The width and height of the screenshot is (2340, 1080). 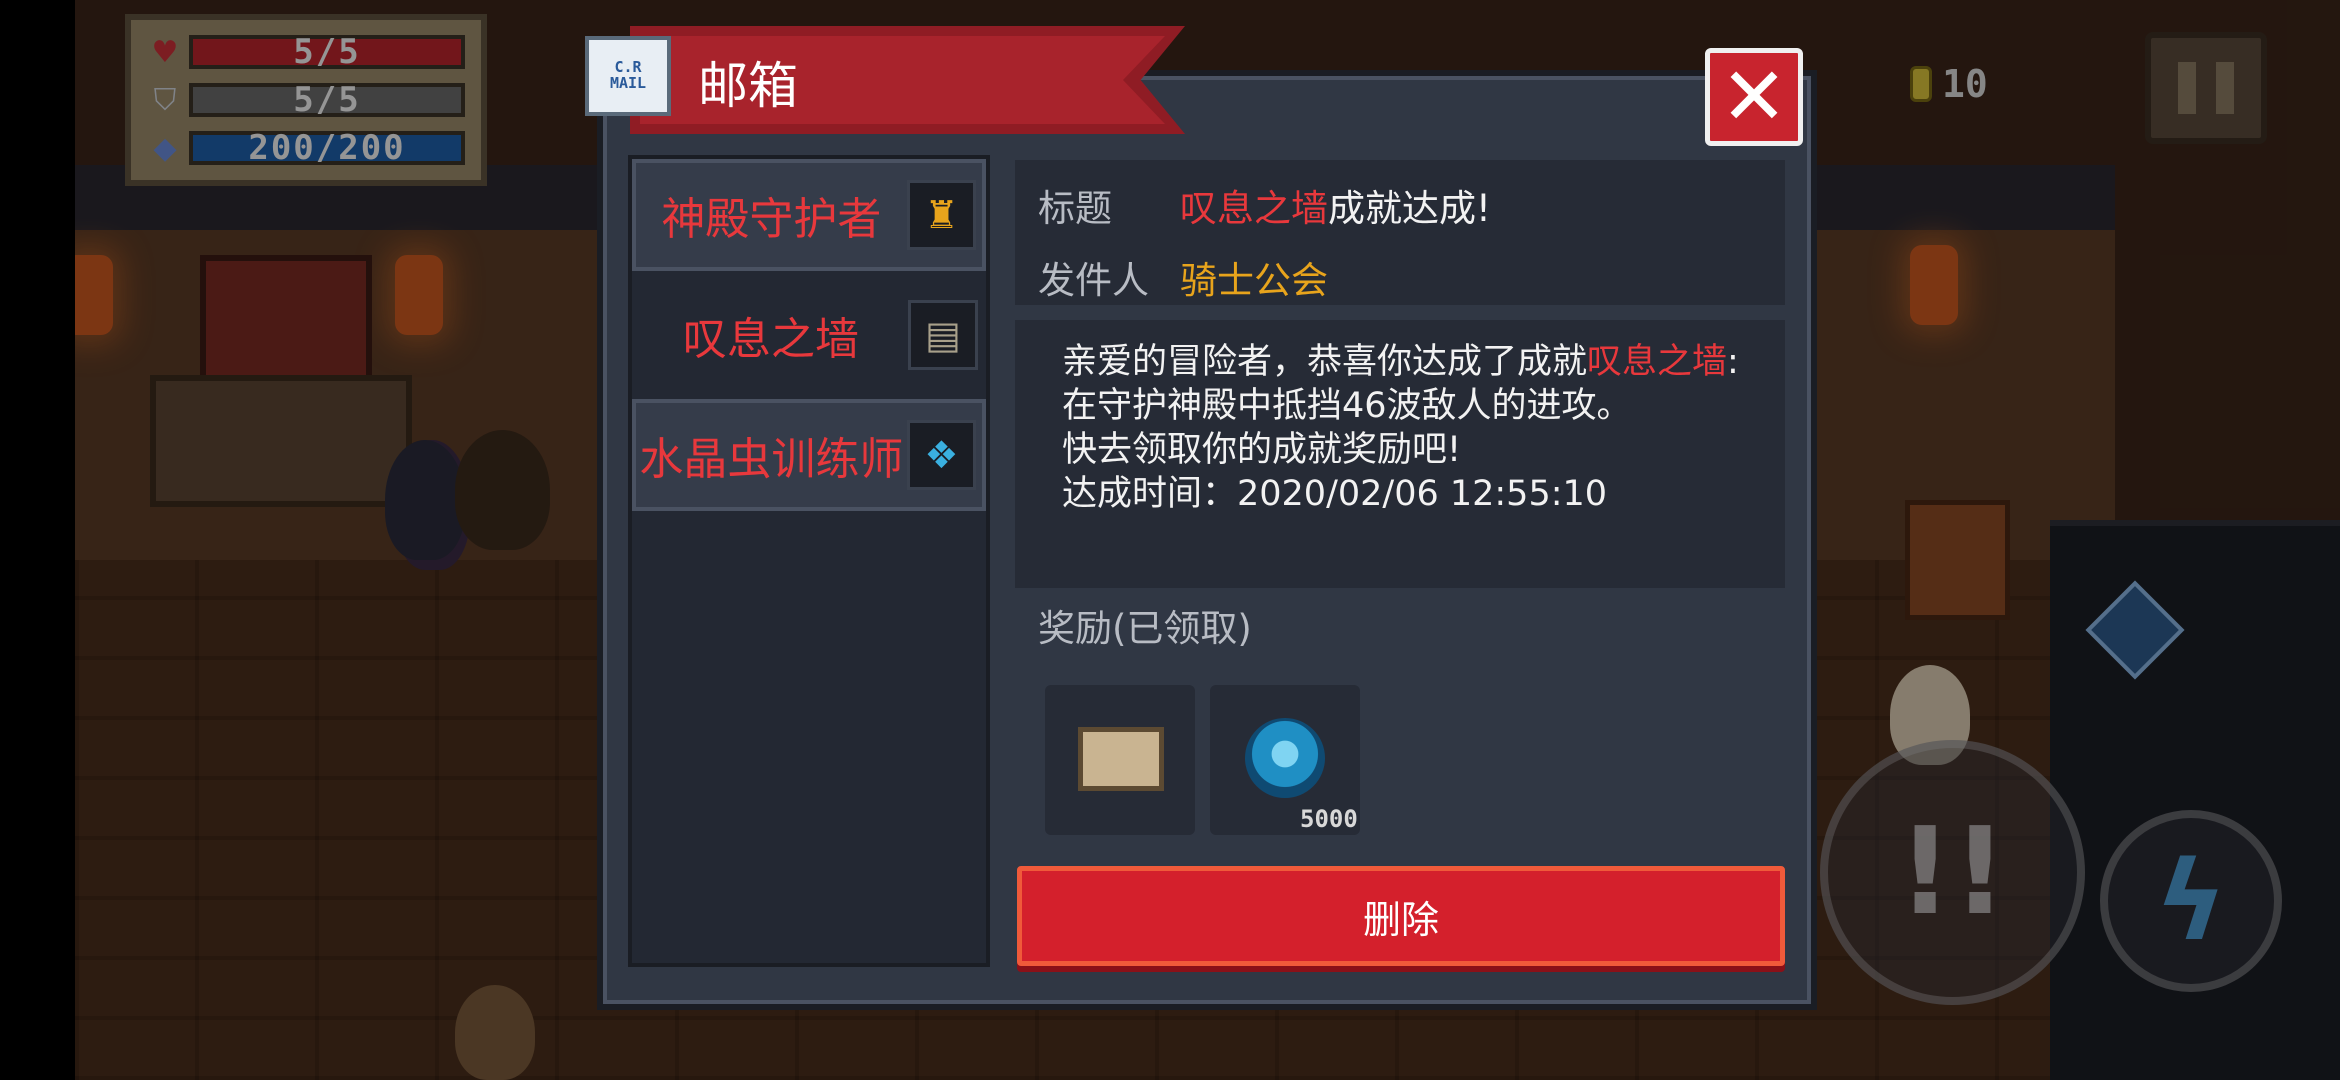 I want to click on close-button: ✕, so click(x=1754, y=97).